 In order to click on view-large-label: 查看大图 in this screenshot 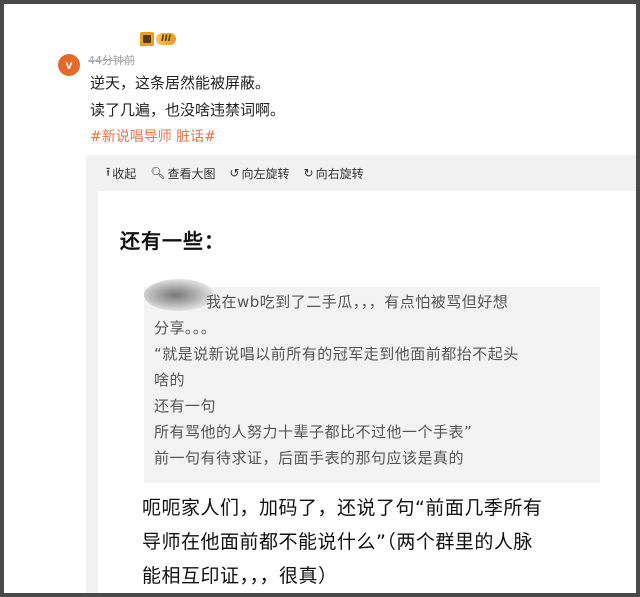, I will do `click(191, 173)`.